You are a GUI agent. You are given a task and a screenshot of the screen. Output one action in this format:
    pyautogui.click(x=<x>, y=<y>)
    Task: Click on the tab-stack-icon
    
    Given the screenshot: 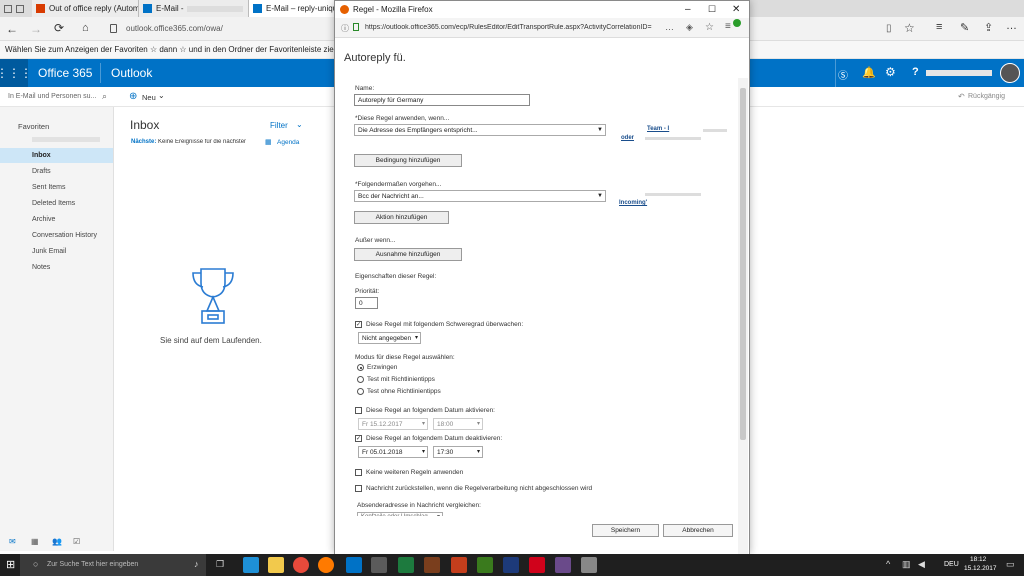 What is the action you would take?
    pyautogui.click(x=20, y=8)
    